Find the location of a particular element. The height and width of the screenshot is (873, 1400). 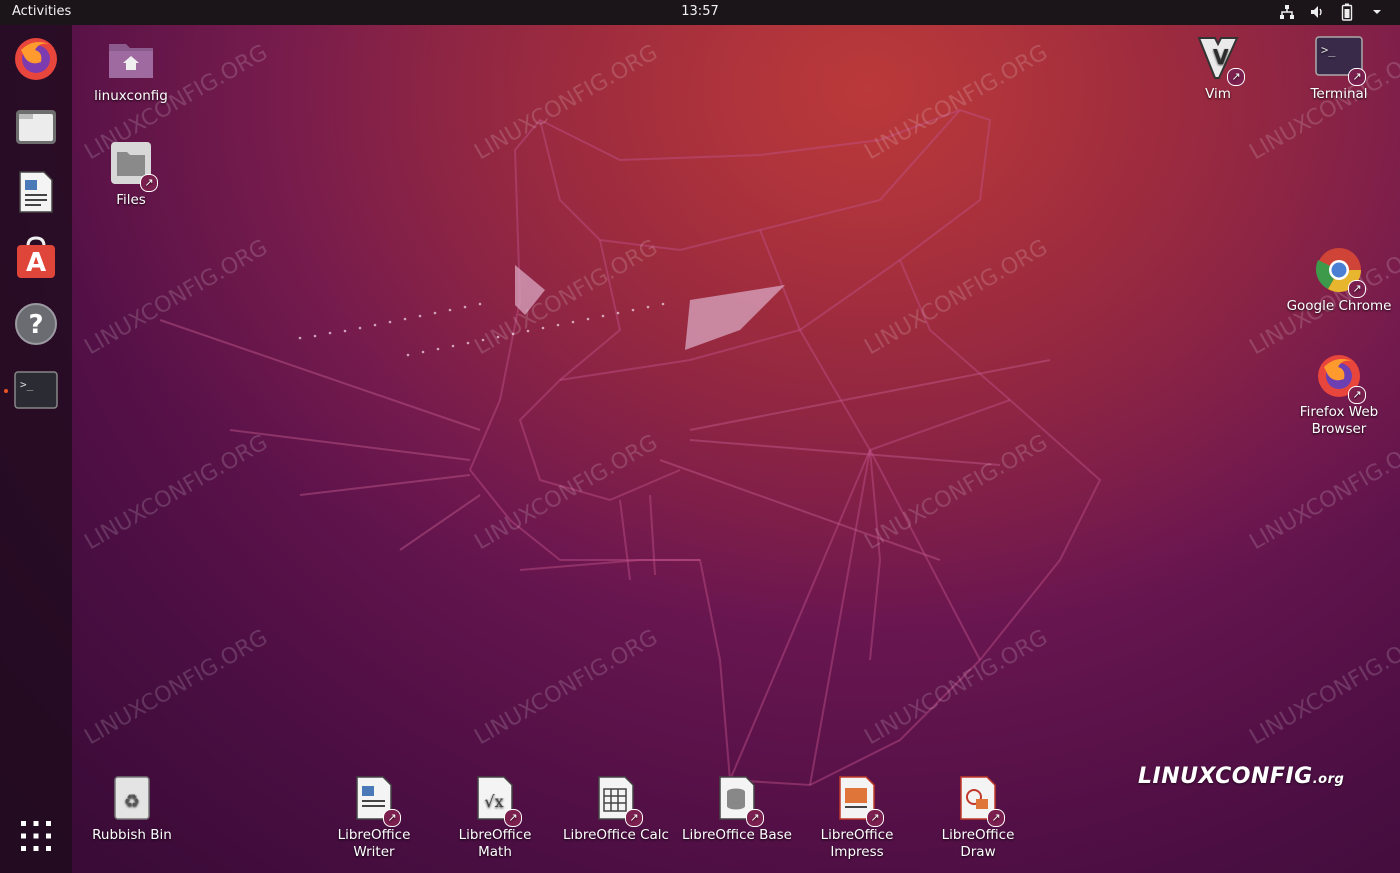

desktop-icon-base: ↗ LibreOffice Base is located at coordinates (737, 809).